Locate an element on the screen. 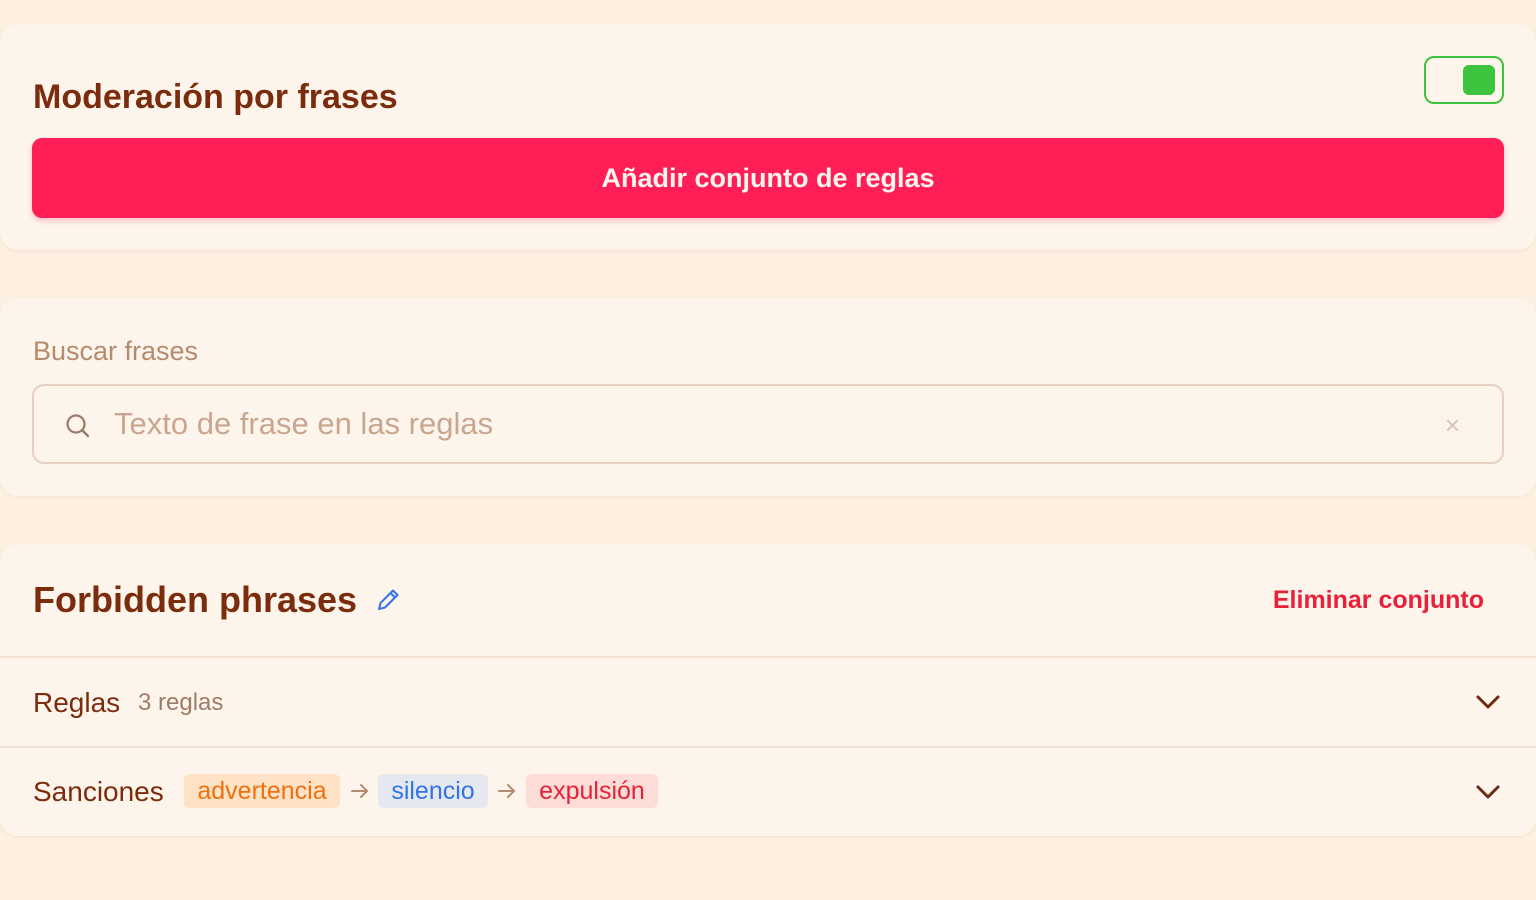 Image resolution: width=1536 pixels, height=900 pixels. toggle-knob is located at coordinates (1479, 80).